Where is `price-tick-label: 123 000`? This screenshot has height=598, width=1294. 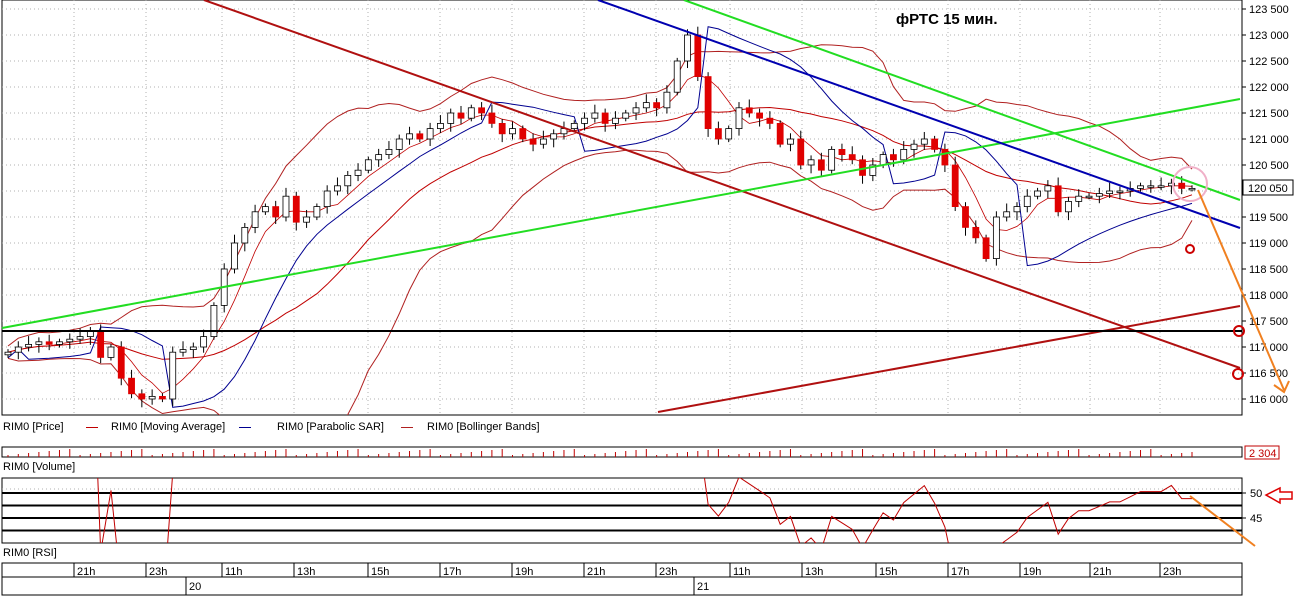 price-tick-label: 123 000 is located at coordinates (1269, 36).